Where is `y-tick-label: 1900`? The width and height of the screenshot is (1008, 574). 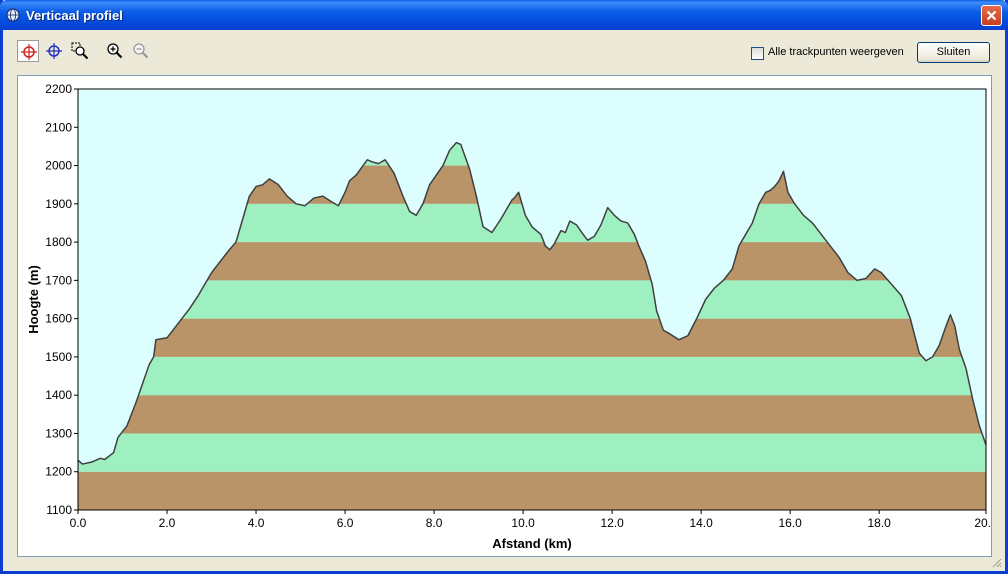 y-tick-label: 1900 is located at coordinates (58, 204).